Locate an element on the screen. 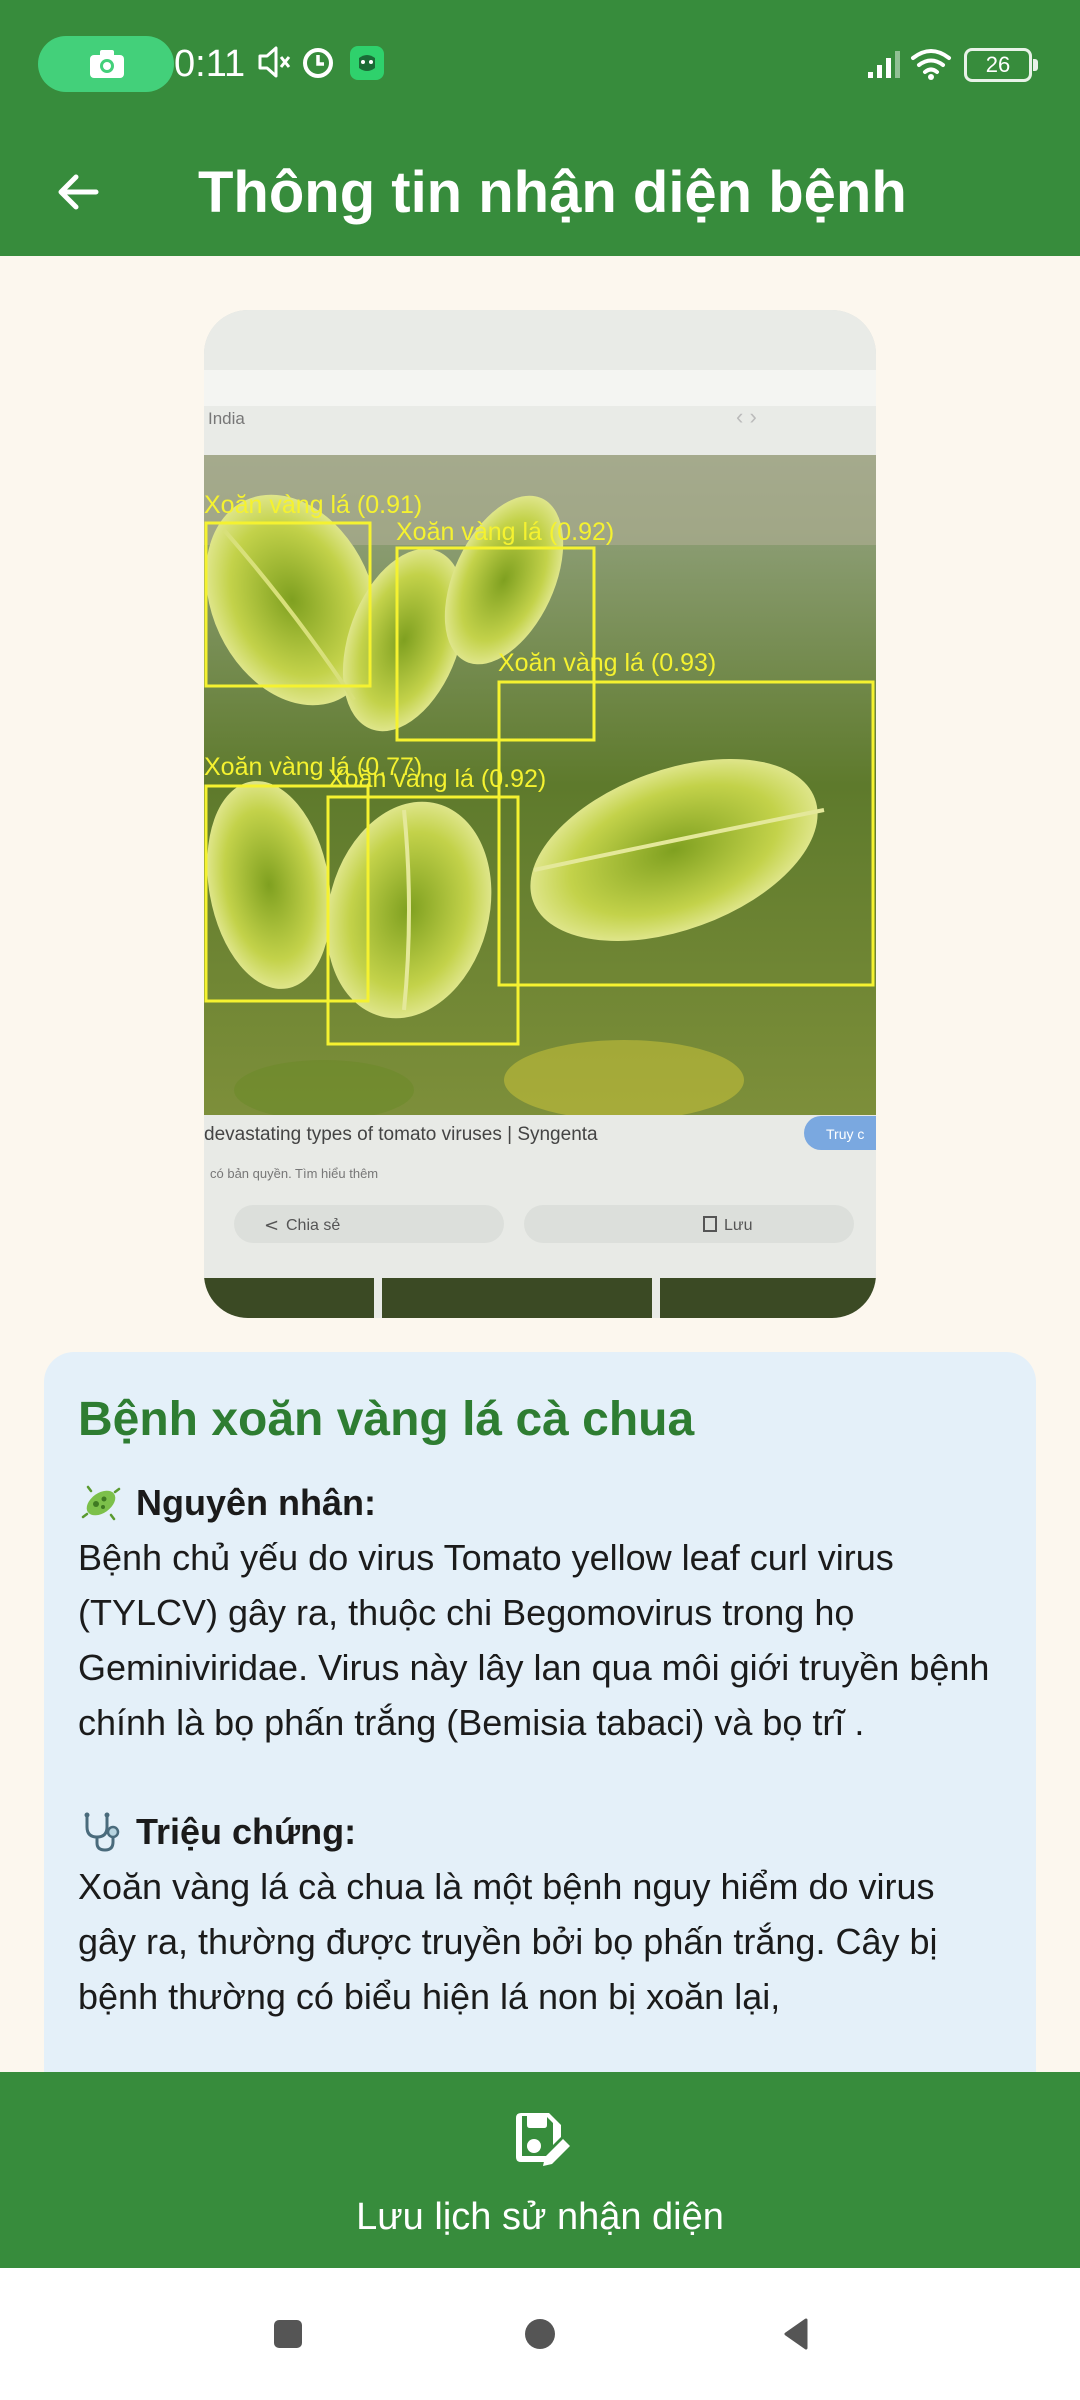 The height and width of the screenshot is (2400, 1080). symptoms-heading-text: Triệu chứng: is located at coordinates (246, 1831).